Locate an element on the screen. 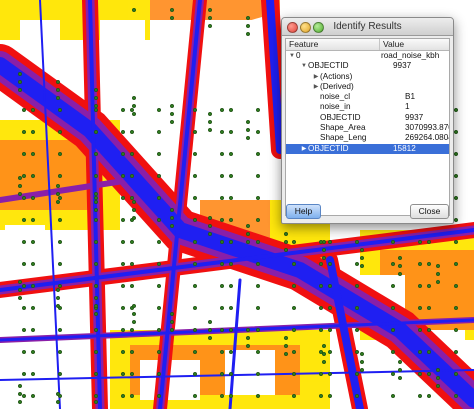 The width and height of the screenshot is (474, 409). value-column-header: Value is located at coordinates (414, 44).